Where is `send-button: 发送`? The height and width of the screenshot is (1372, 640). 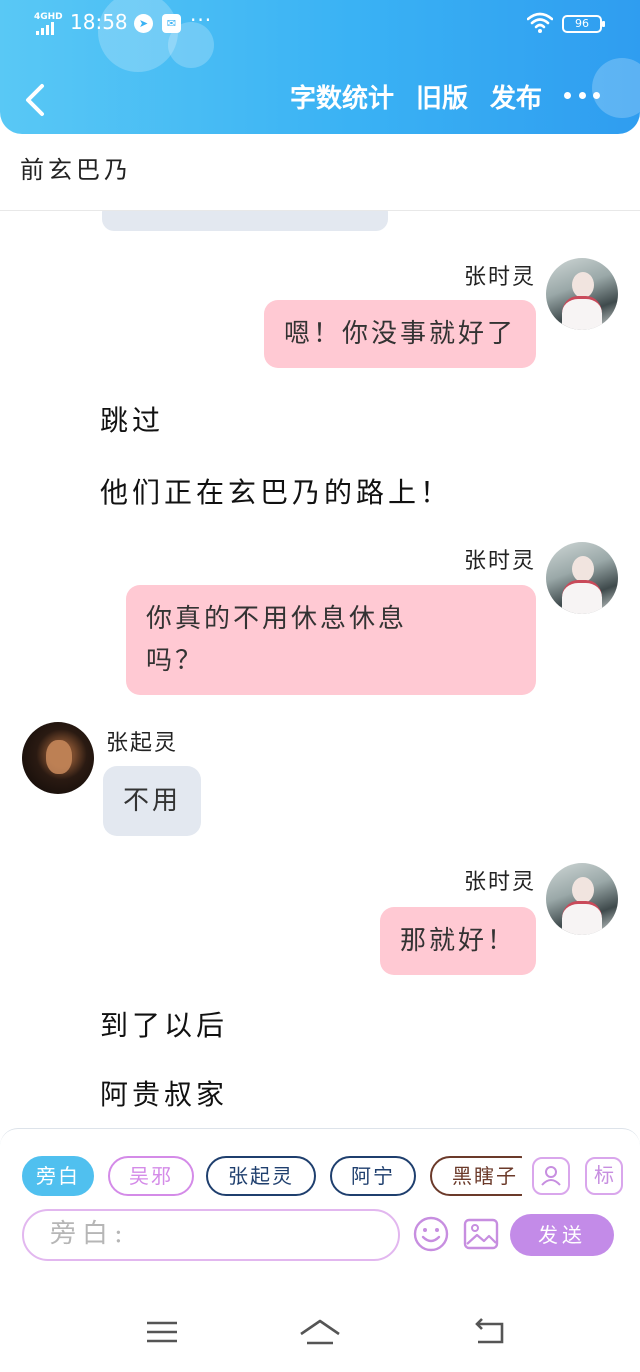 send-button: 发送 is located at coordinates (562, 1235).